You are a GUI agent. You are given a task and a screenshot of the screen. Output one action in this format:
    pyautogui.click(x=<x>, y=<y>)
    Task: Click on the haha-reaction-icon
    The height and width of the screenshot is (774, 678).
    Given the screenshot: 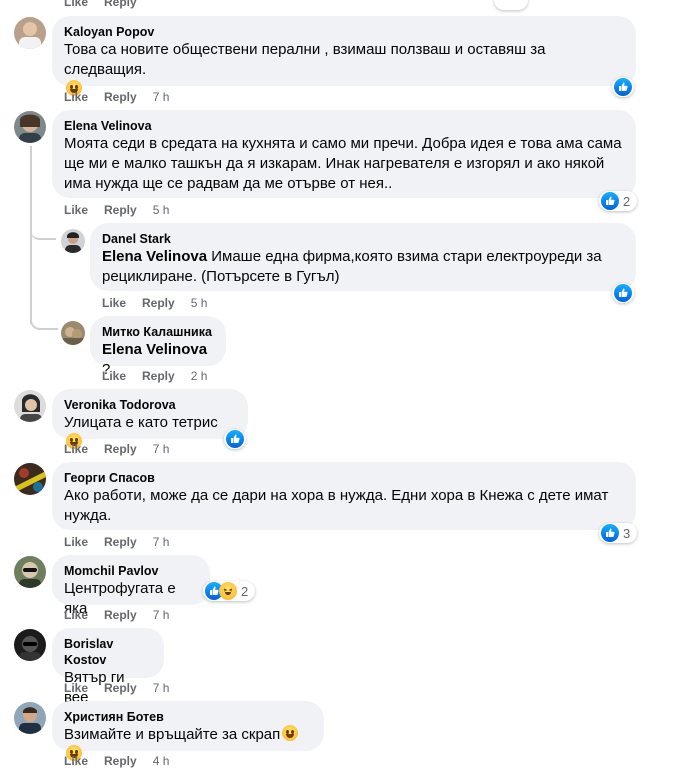 What is the action you would take?
    pyautogui.click(x=228, y=591)
    